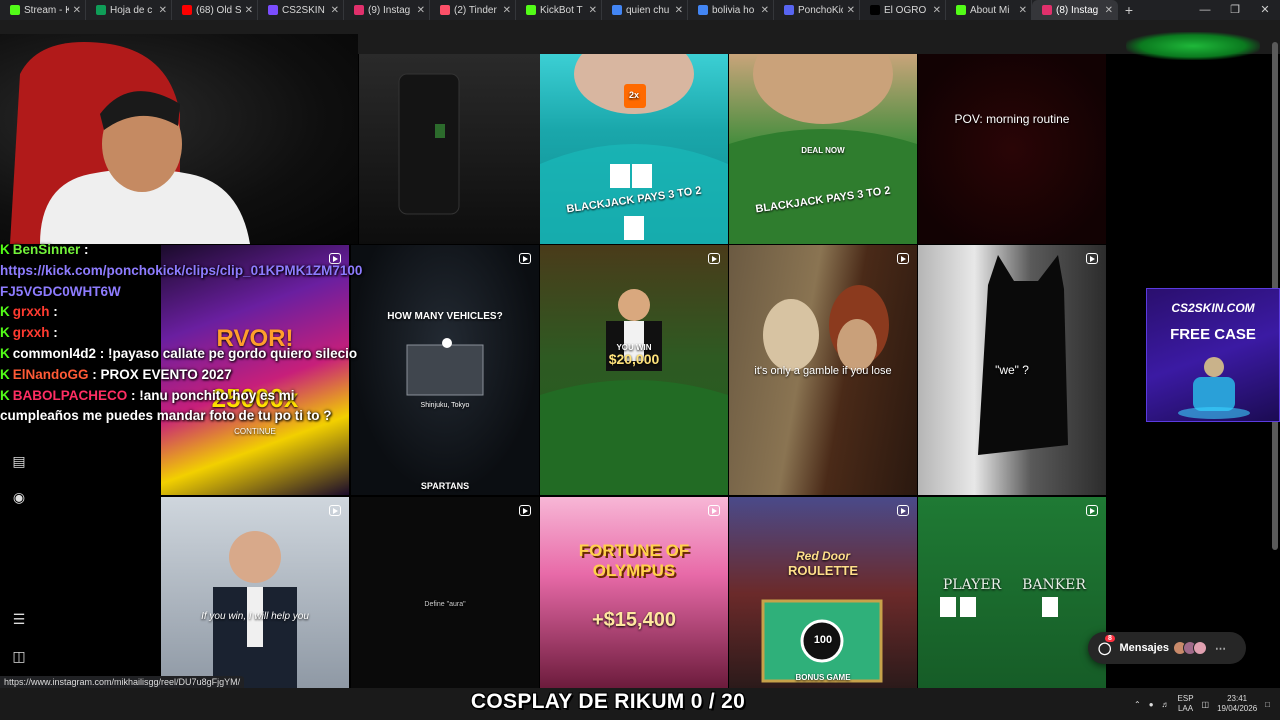 The height and width of the screenshot is (720, 1280). I want to click on network-icon: ◫, so click(1206, 704).